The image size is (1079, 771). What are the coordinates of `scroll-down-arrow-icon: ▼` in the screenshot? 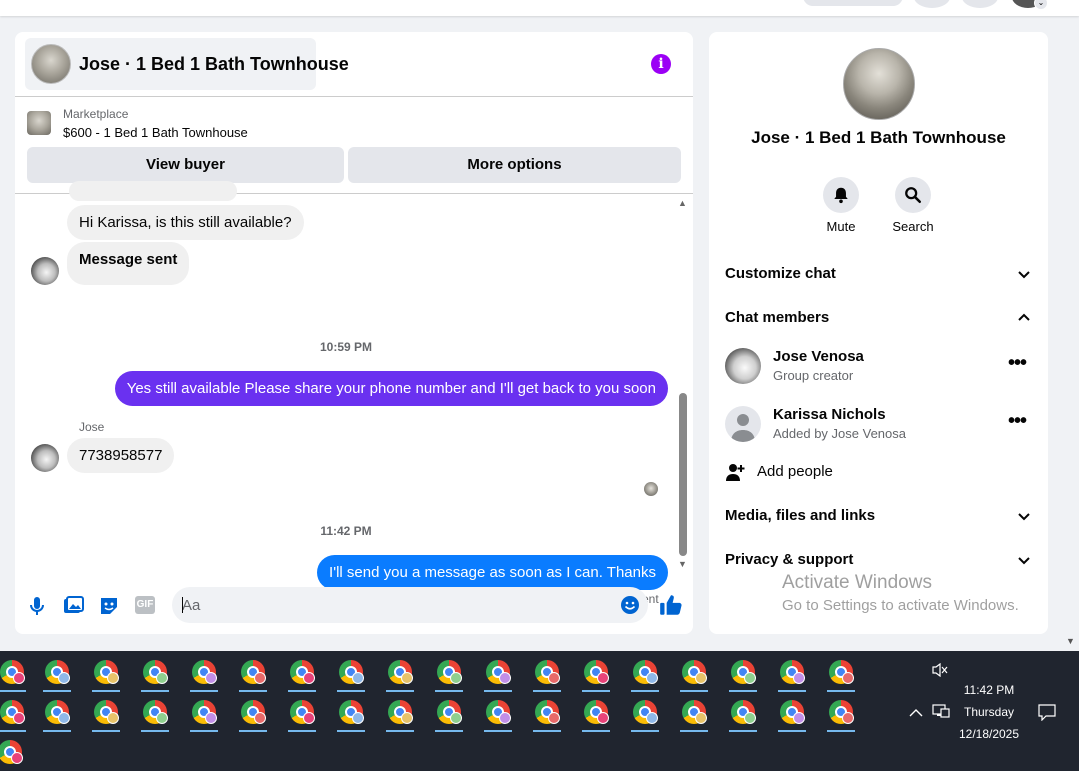 It's located at (682, 564).